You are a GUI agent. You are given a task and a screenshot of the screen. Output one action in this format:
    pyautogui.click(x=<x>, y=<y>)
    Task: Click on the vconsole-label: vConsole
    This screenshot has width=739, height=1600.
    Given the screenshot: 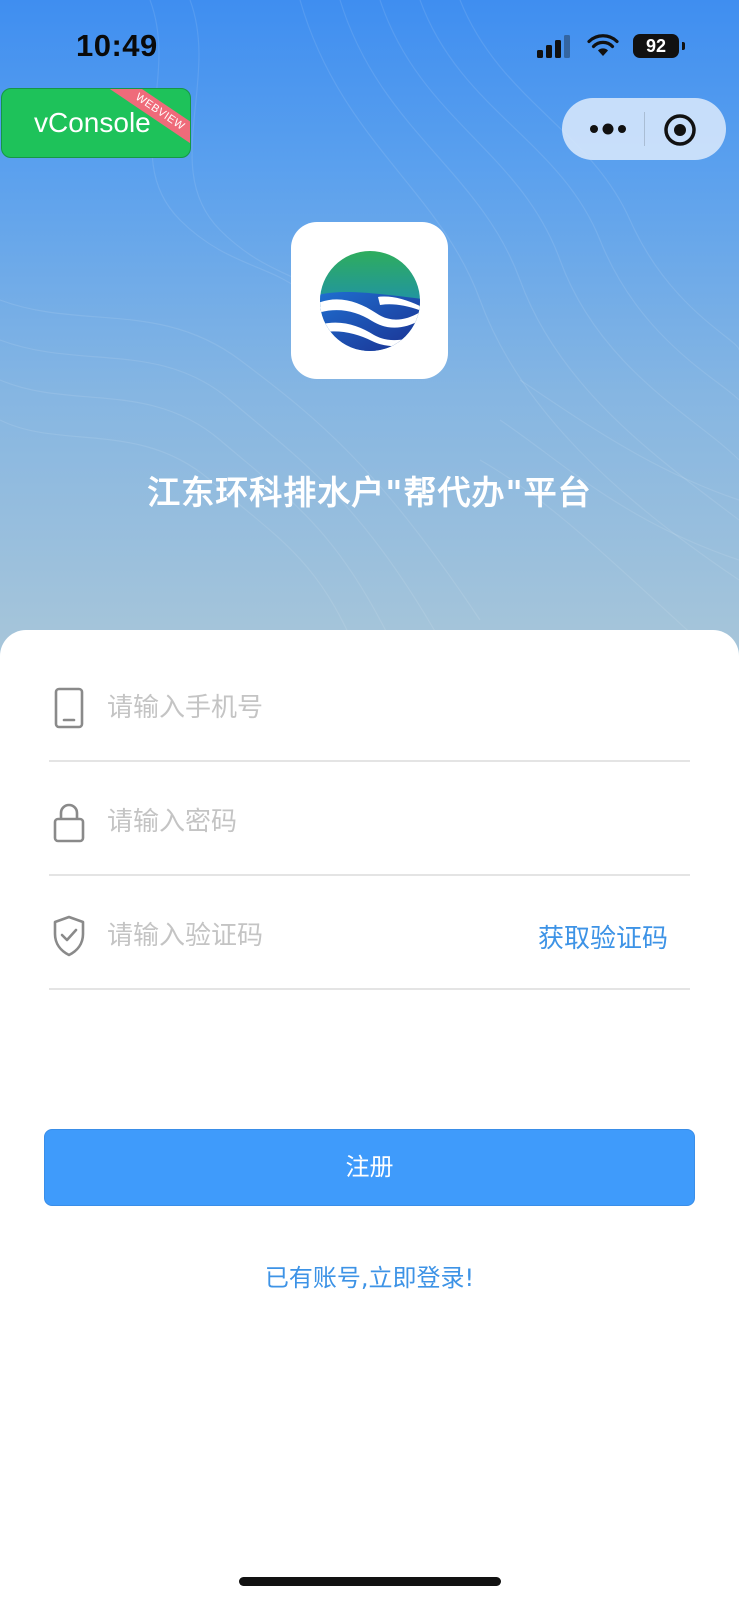 What is the action you would take?
    pyautogui.click(x=92, y=122)
    